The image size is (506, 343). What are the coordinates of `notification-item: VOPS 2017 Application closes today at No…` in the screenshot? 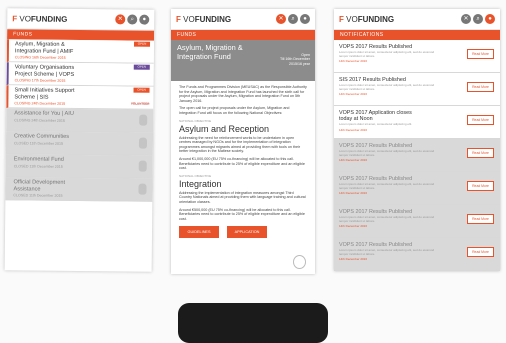 It's located at (417, 122).